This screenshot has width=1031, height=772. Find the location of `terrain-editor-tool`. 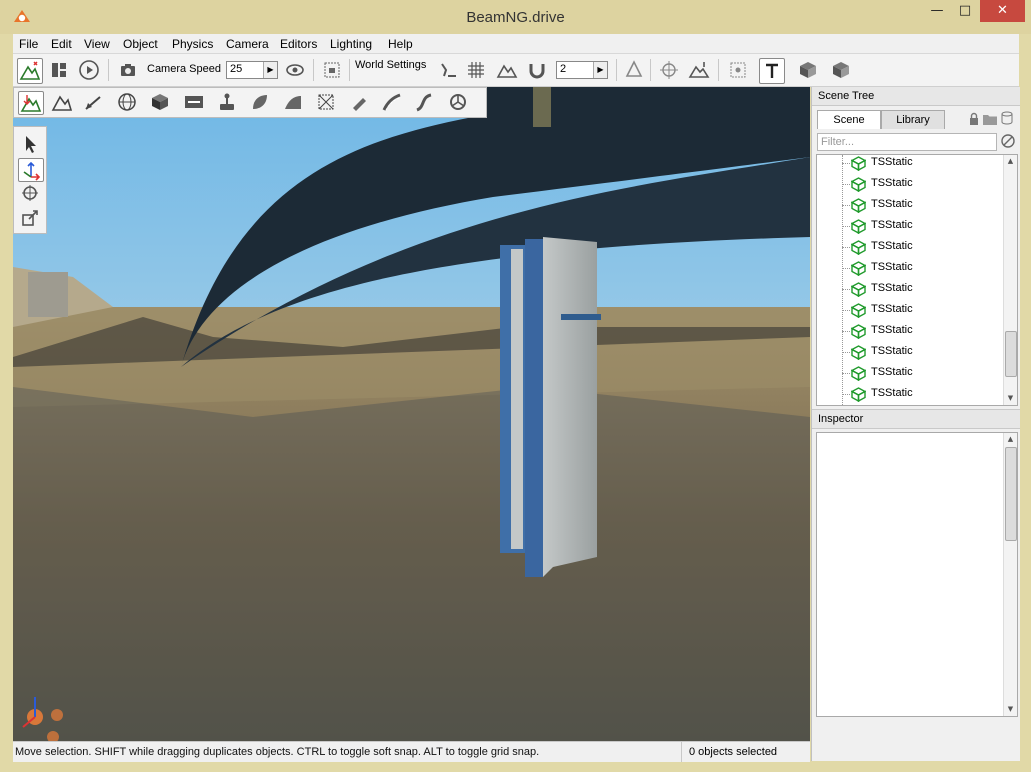

terrain-editor-tool is located at coordinates (62, 102).